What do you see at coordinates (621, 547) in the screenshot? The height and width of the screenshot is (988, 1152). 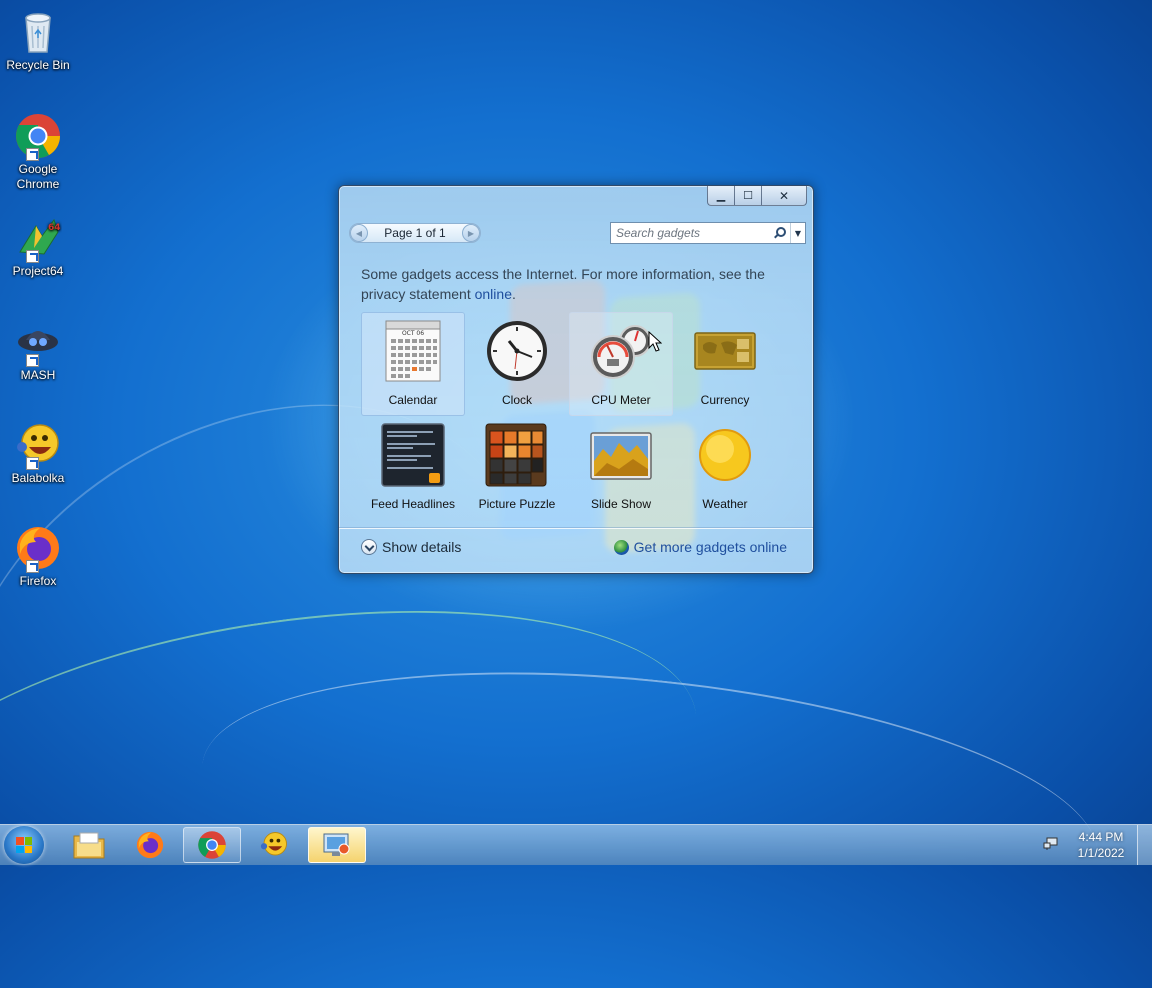 I see `globe-icon` at bounding box center [621, 547].